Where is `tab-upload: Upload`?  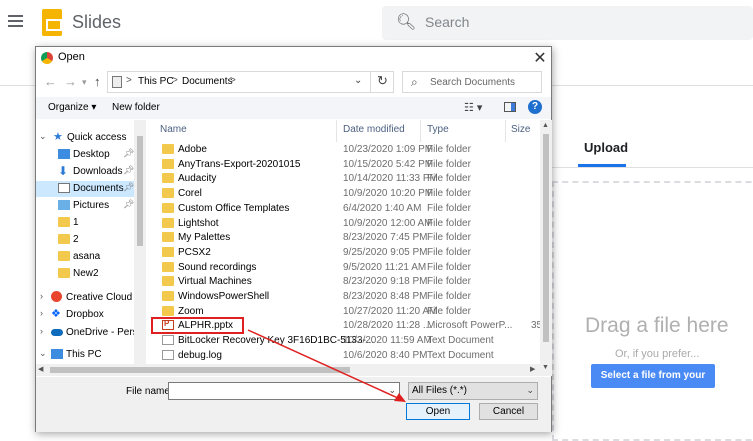 tab-upload: Upload is located at coordinates (606, 147).